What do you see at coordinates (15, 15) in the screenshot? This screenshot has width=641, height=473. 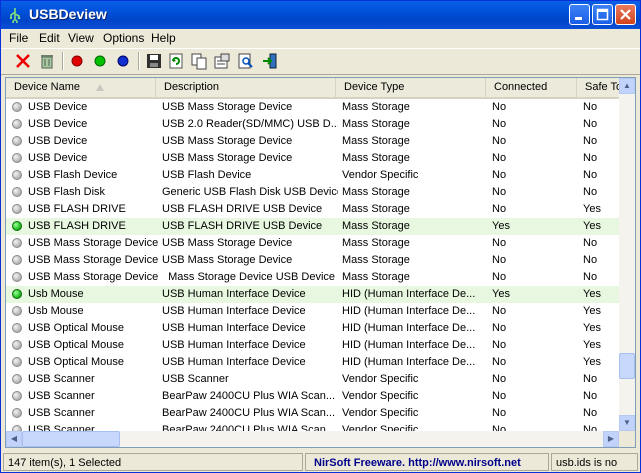 I see `usb-app-icon` at bounding box center [15, 15].